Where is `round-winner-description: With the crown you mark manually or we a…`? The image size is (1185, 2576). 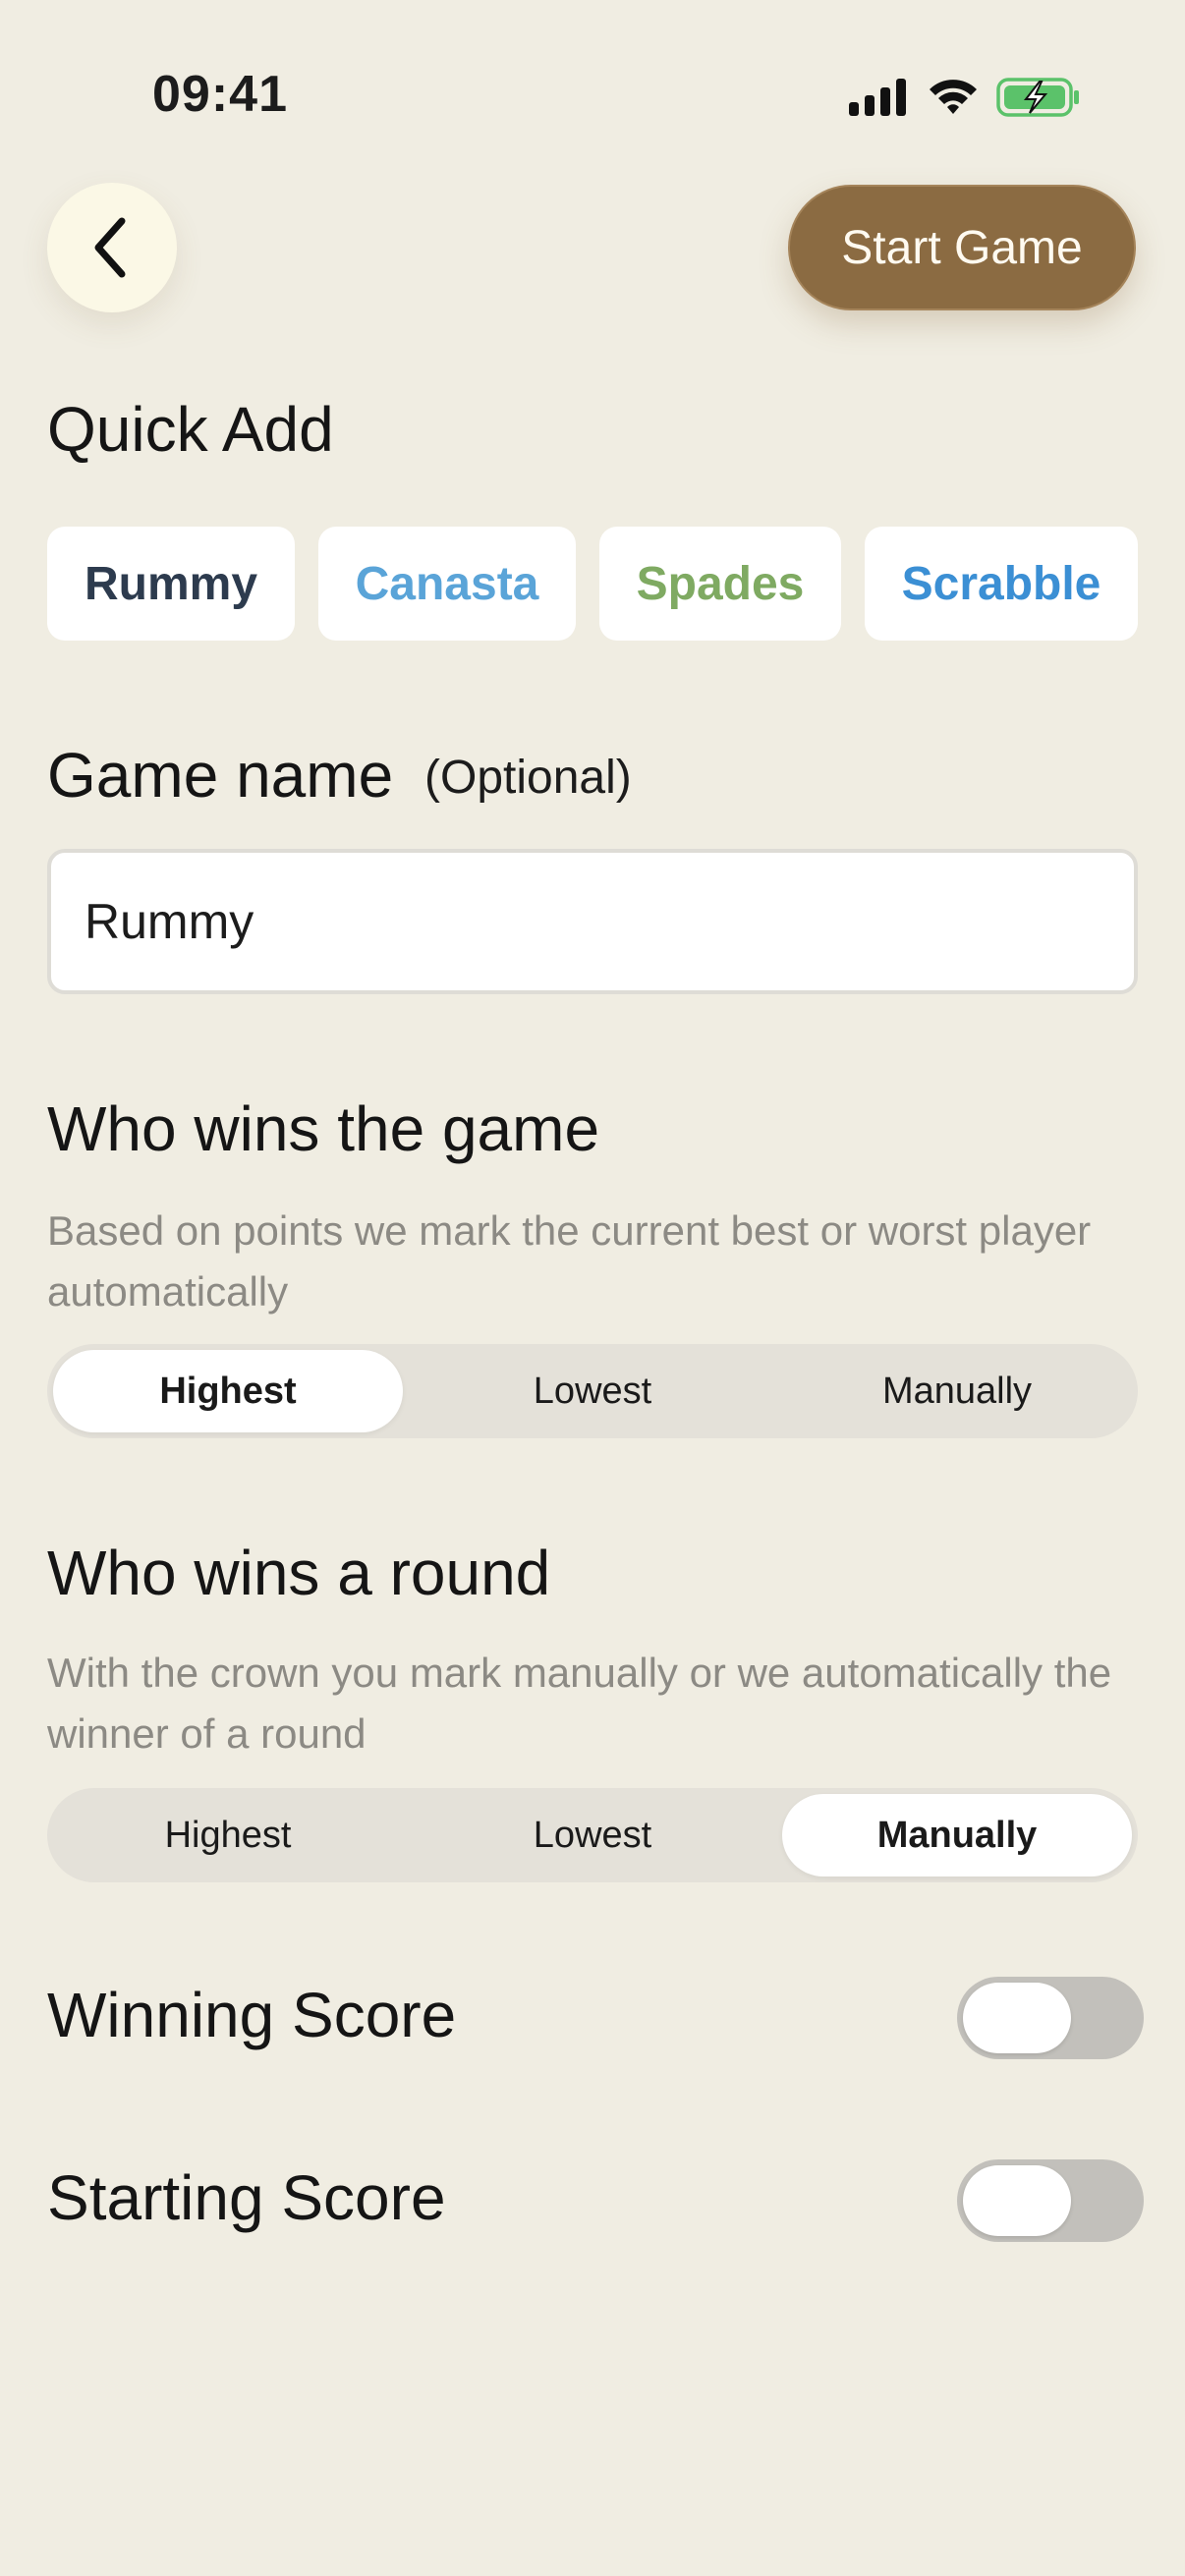
round-winner-description: With the crown you mark manually or we a… is located at coordinates (579, 1703).